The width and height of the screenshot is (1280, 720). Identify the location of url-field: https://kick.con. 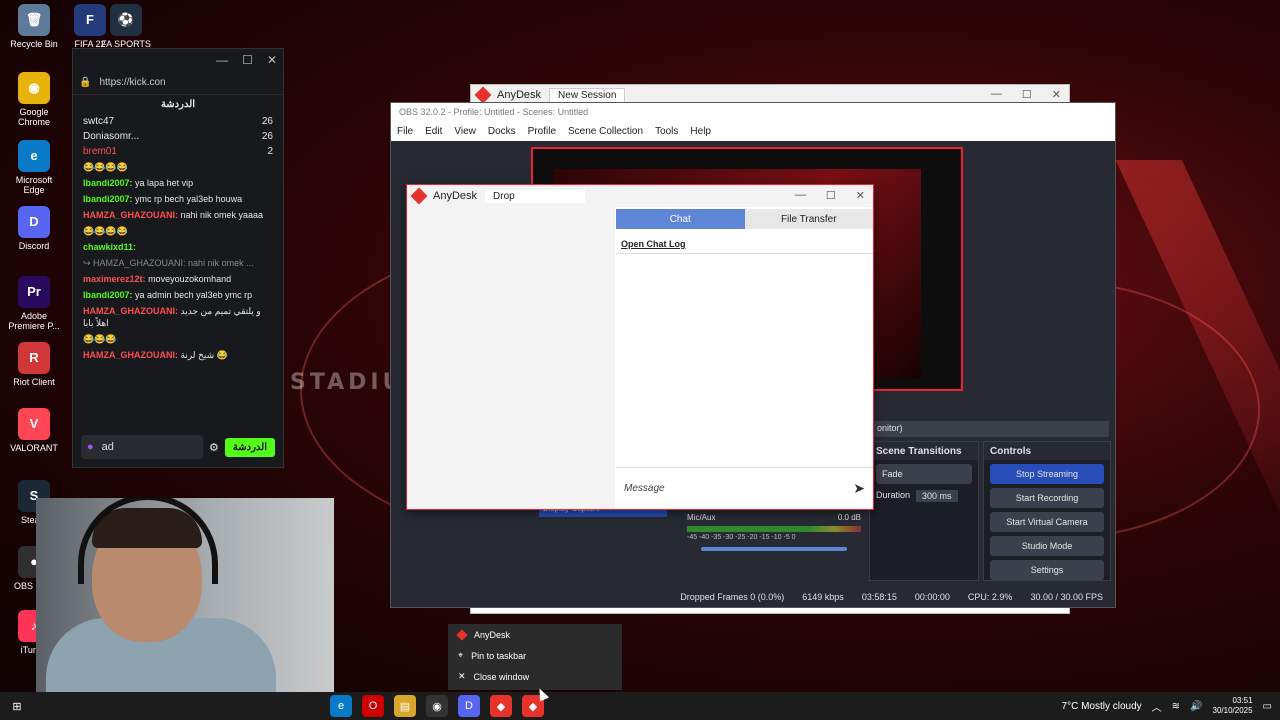
(132, 82).